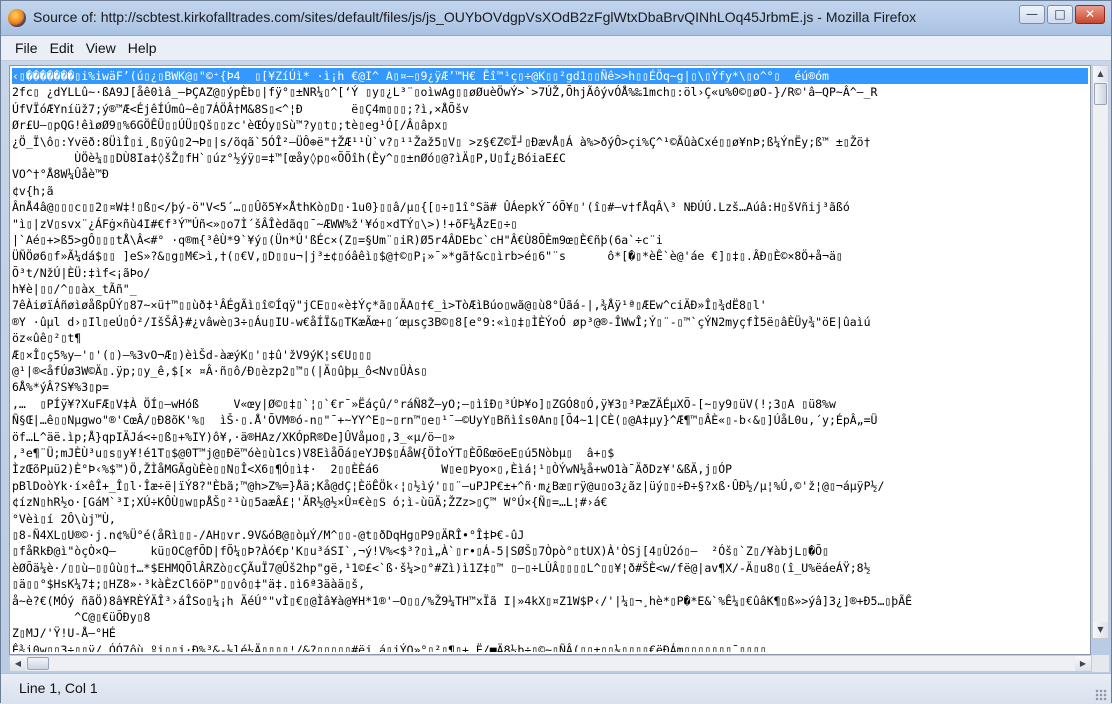 The image size is (1112, 704). Describe the element at coordinates (142, 48) in the screenshot. I see `menu-help: Help` at that location.